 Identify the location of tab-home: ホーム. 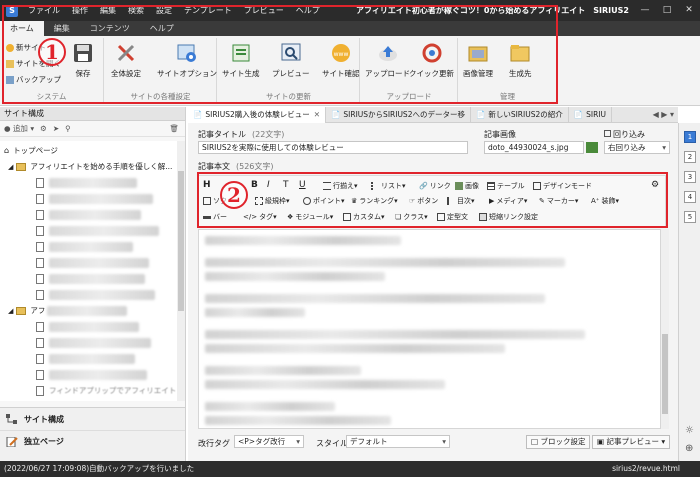
(22, 28).